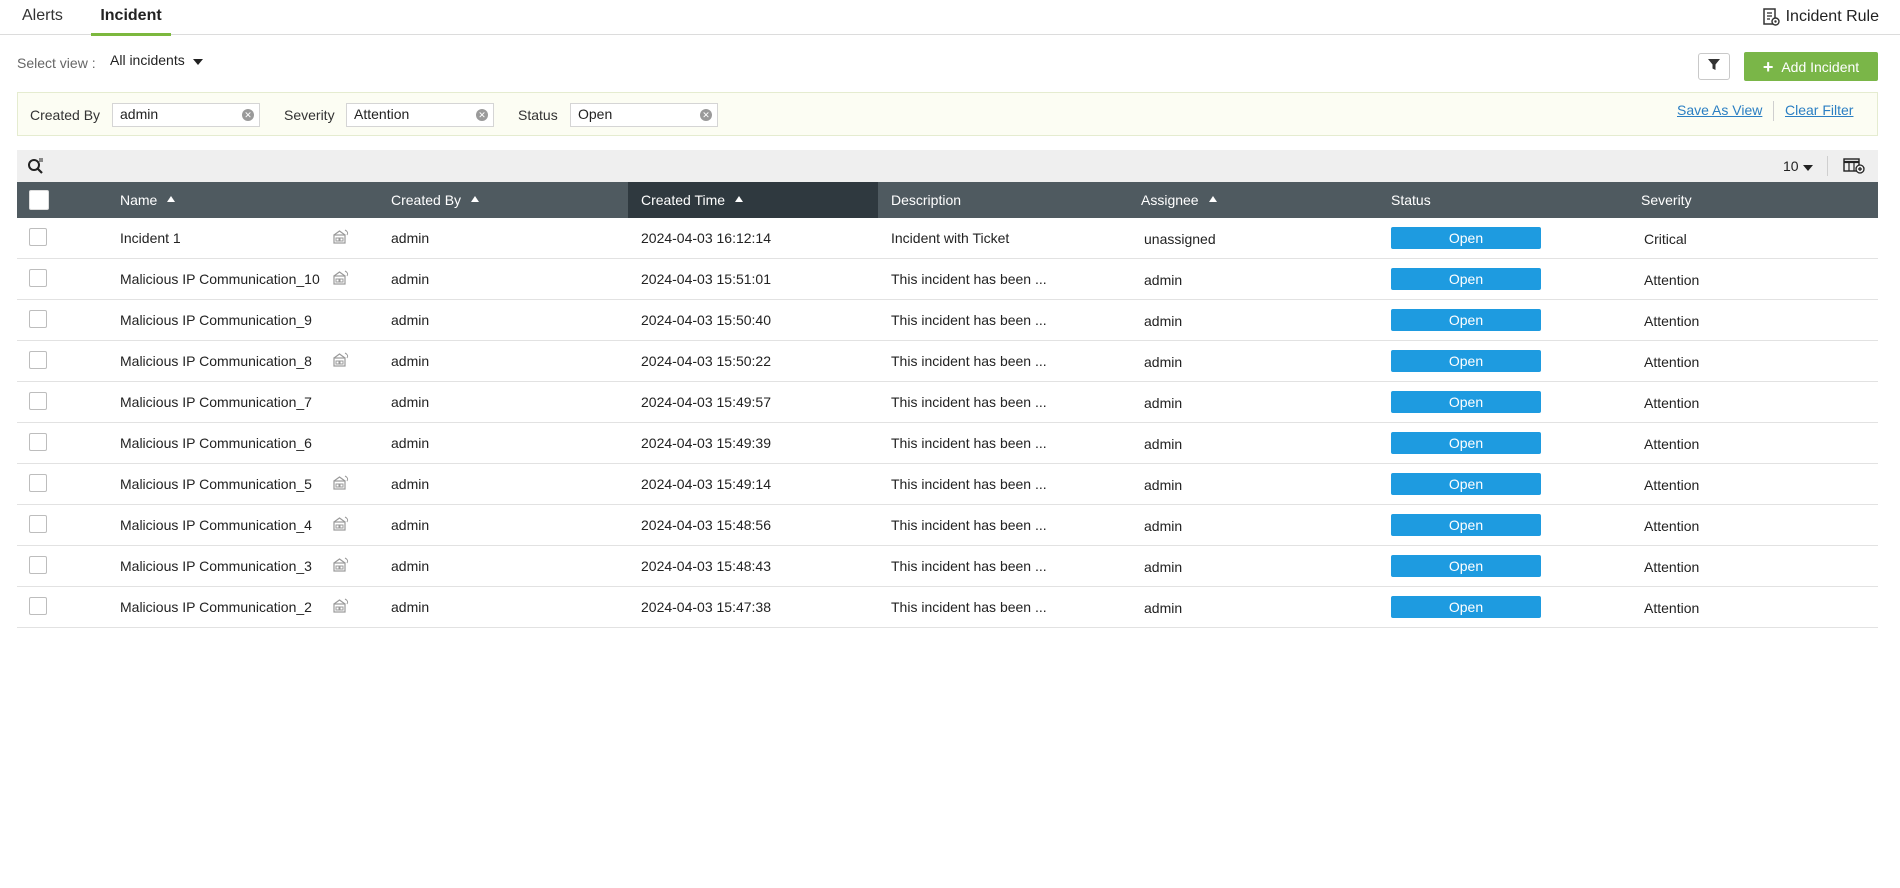  What do you see at coordinates (216, 320) in the screenshot?
I see `row-name: Malicious IP Communication_9` at bounding box center [216, 320].